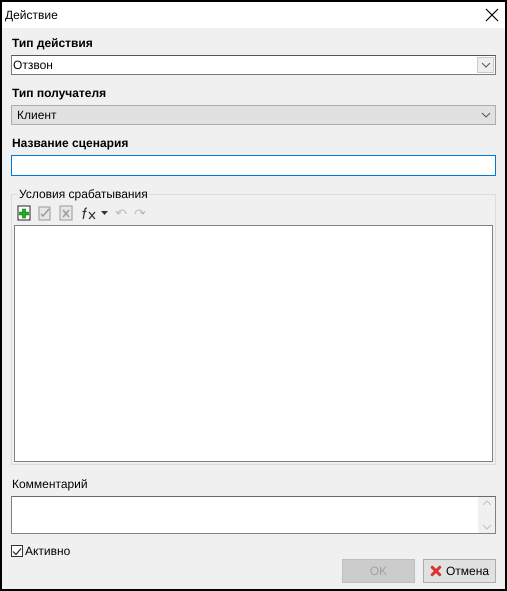 The width and height of the screenshot is (507, 591). I want to click on field-label: Название сценария, so click(71, 143).